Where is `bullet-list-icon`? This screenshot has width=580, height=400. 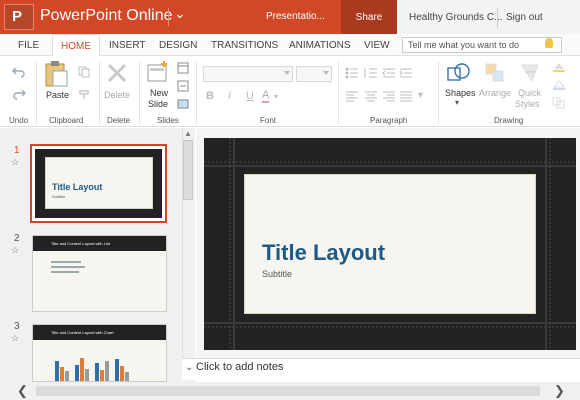 bullet-list-icon is located at coordinates (352, 73).